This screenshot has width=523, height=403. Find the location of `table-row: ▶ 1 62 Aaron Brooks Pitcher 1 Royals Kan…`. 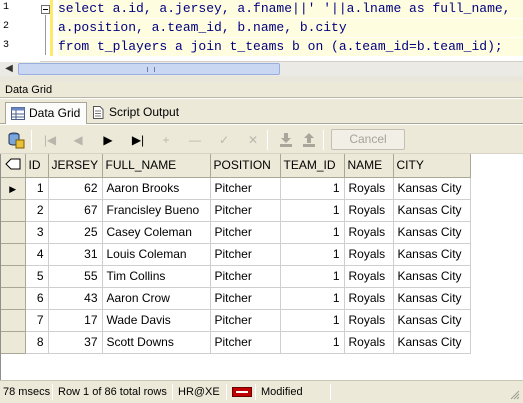

table-row: ▶ 1 62 Aaron Brooks Pitcher 1 Royals Kan… is located at coordinates (236, 188).